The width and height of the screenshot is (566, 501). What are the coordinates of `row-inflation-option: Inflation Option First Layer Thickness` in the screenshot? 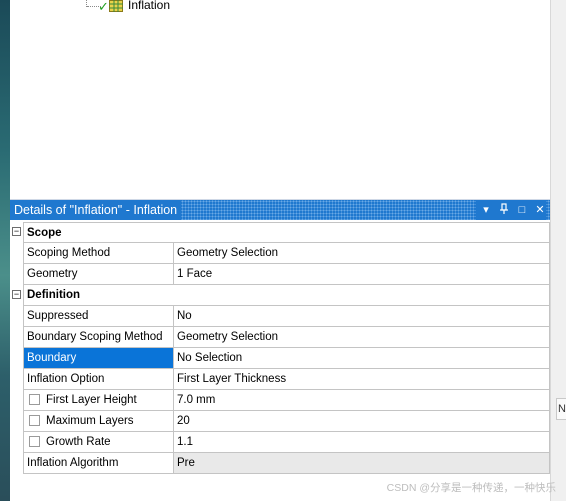 It's located at (280, 379).